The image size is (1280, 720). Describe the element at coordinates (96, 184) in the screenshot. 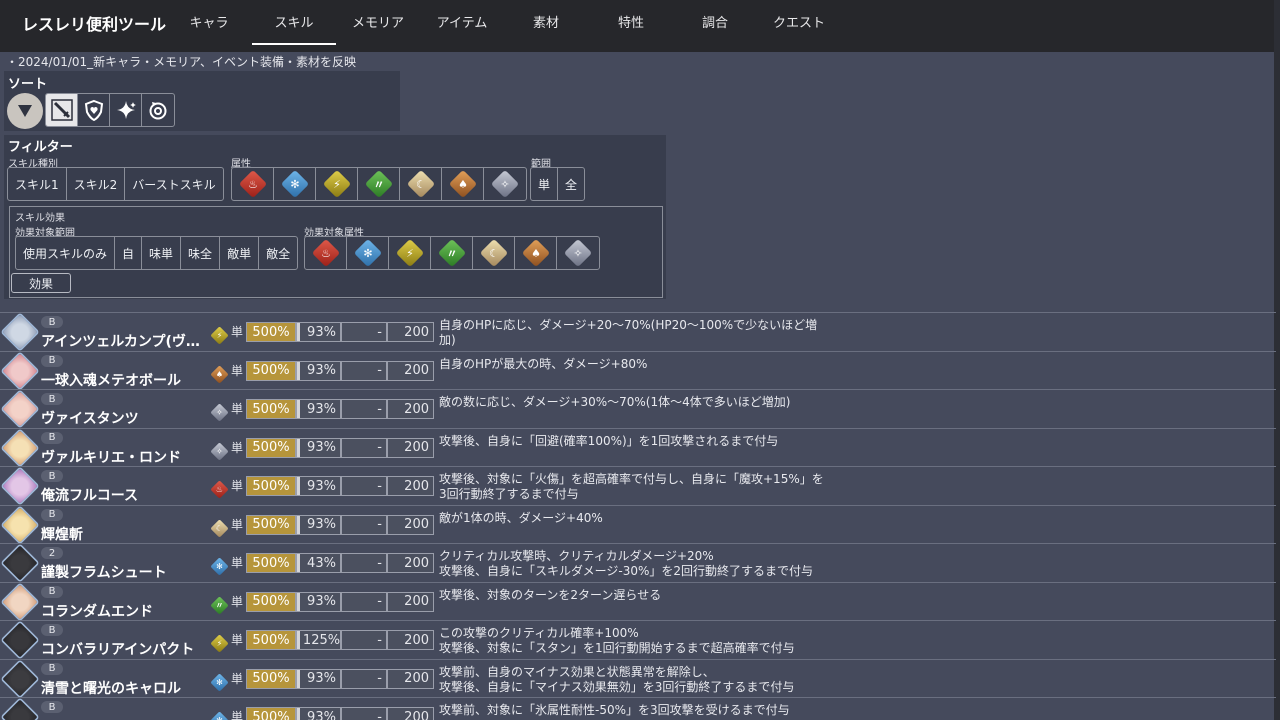

I see `skill-type-button-1: スキル2` at that location.